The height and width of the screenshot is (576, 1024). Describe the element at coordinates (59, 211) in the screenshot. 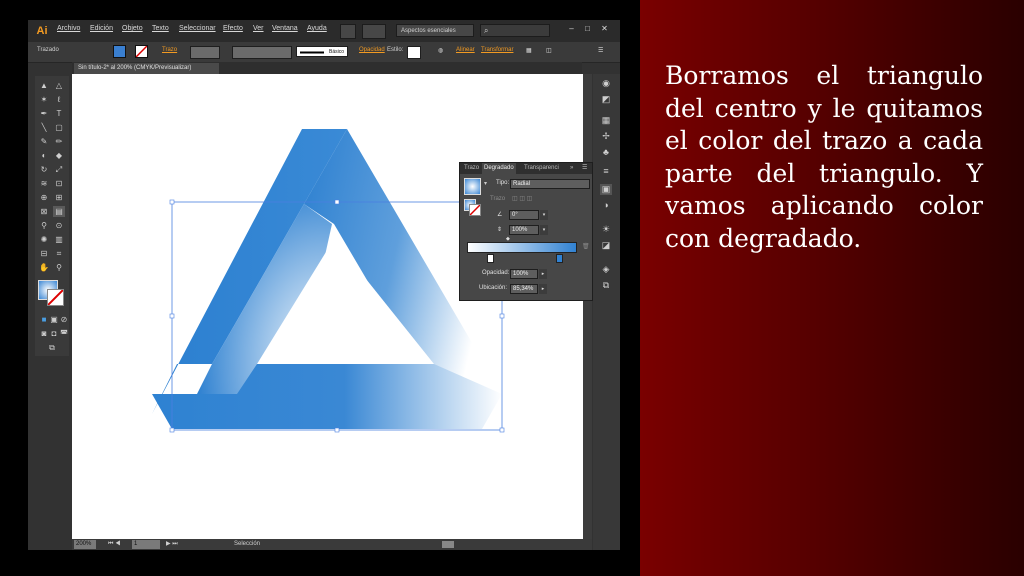

I see `gradient-tool-icon: ▤` at that location.